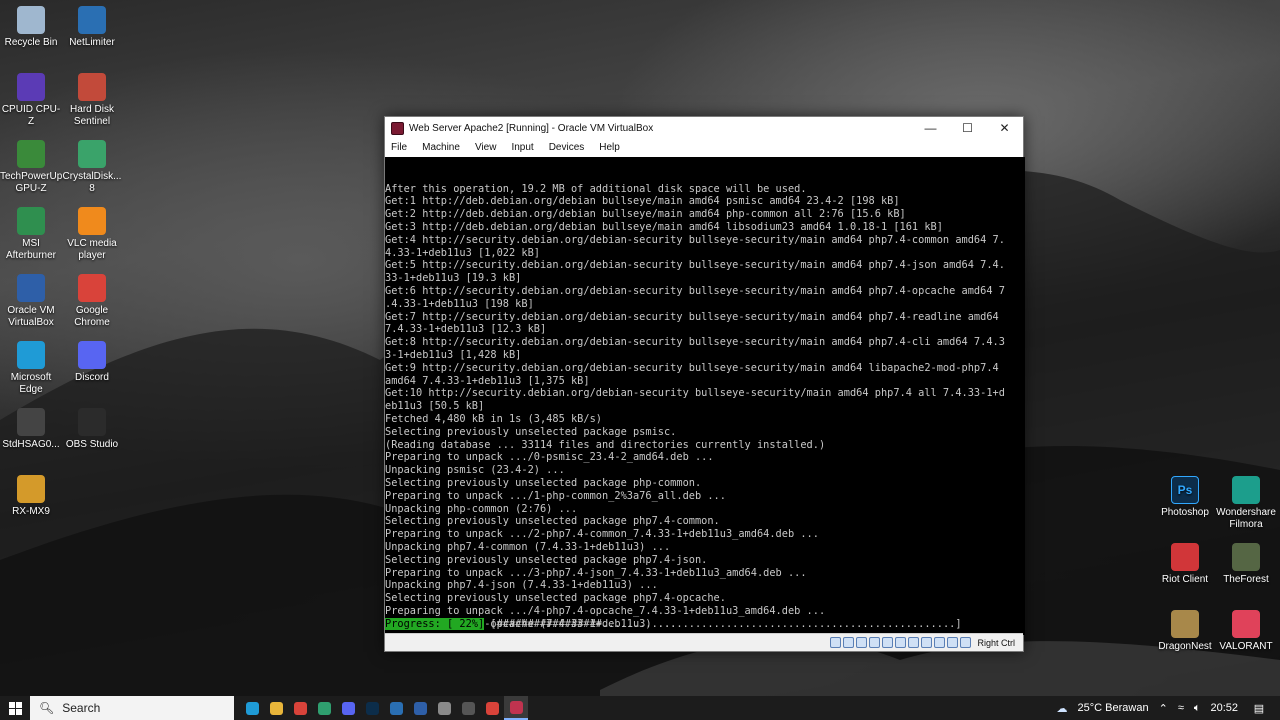 The image size is (1280, 720). I want to click on desktop-icon-label: DragonNest, so click(1185, 646).